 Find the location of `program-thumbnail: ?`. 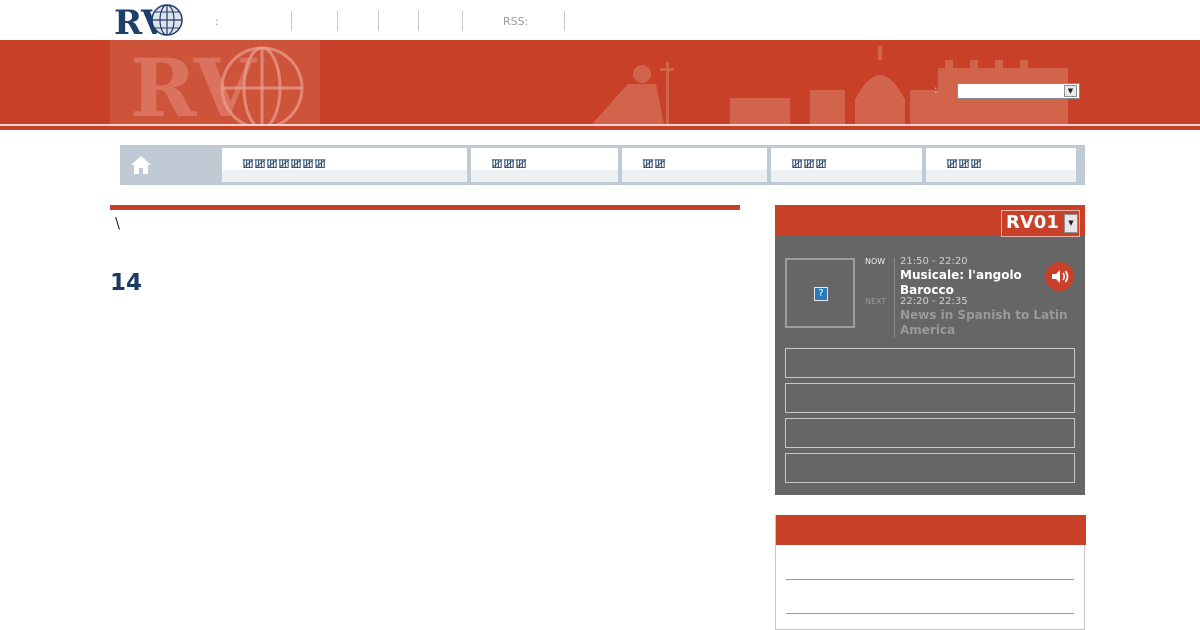

program-thumbnail: ? is located at coordinates (820, 293).